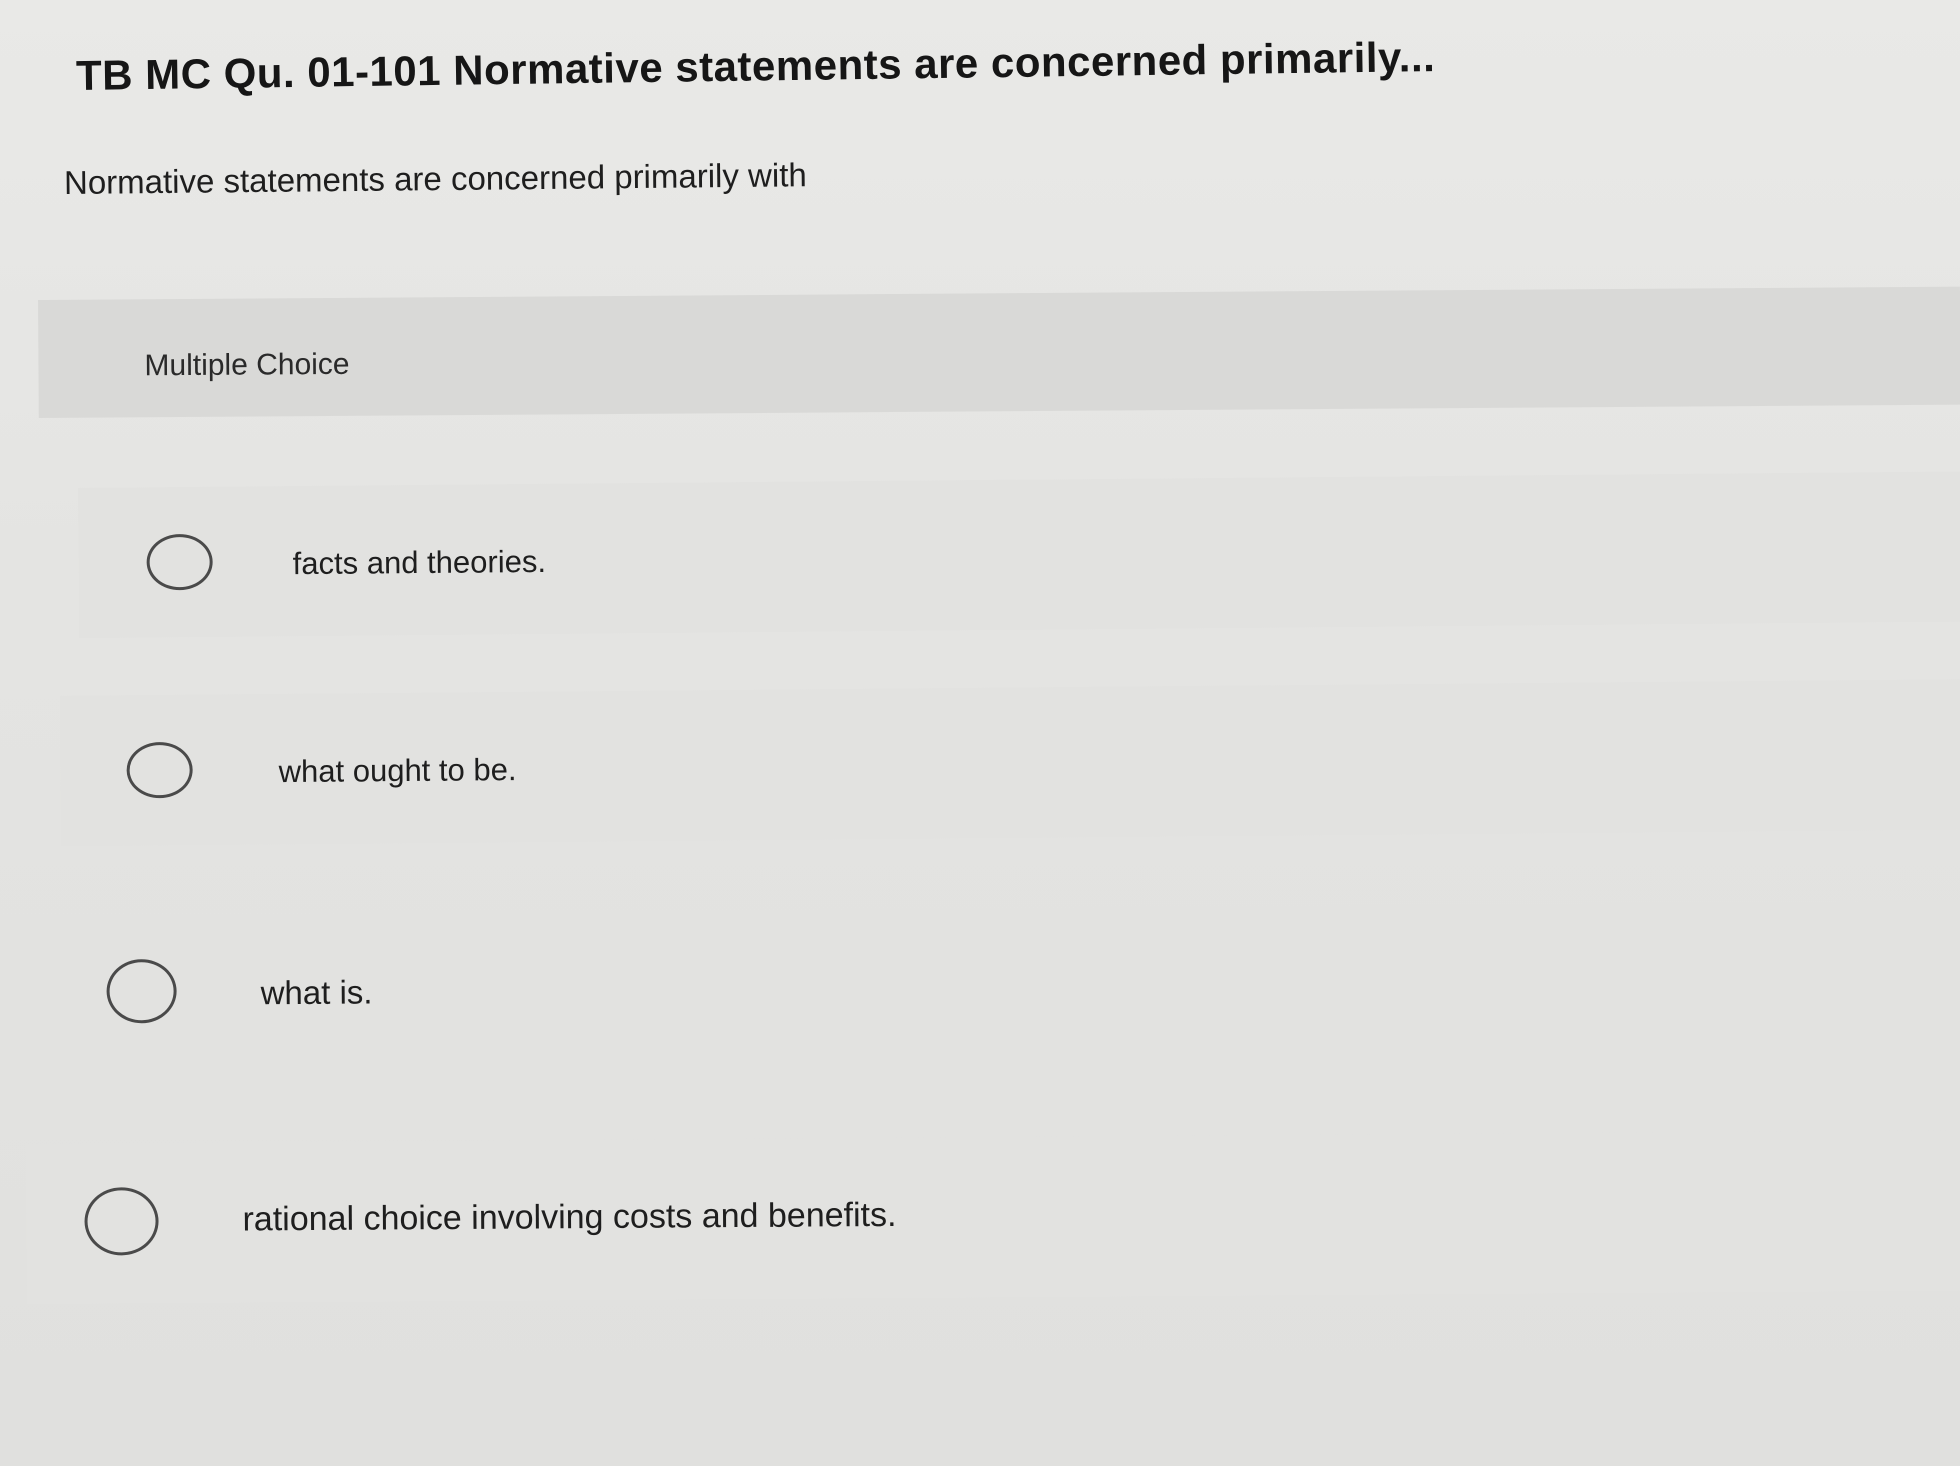 The width and height of the screenshot is (1960, 1466). What do you see at coordinates (397, 771) in the screenshot?
I see `answer-option-label: what ought to be.` at bounding box center [397, 771].